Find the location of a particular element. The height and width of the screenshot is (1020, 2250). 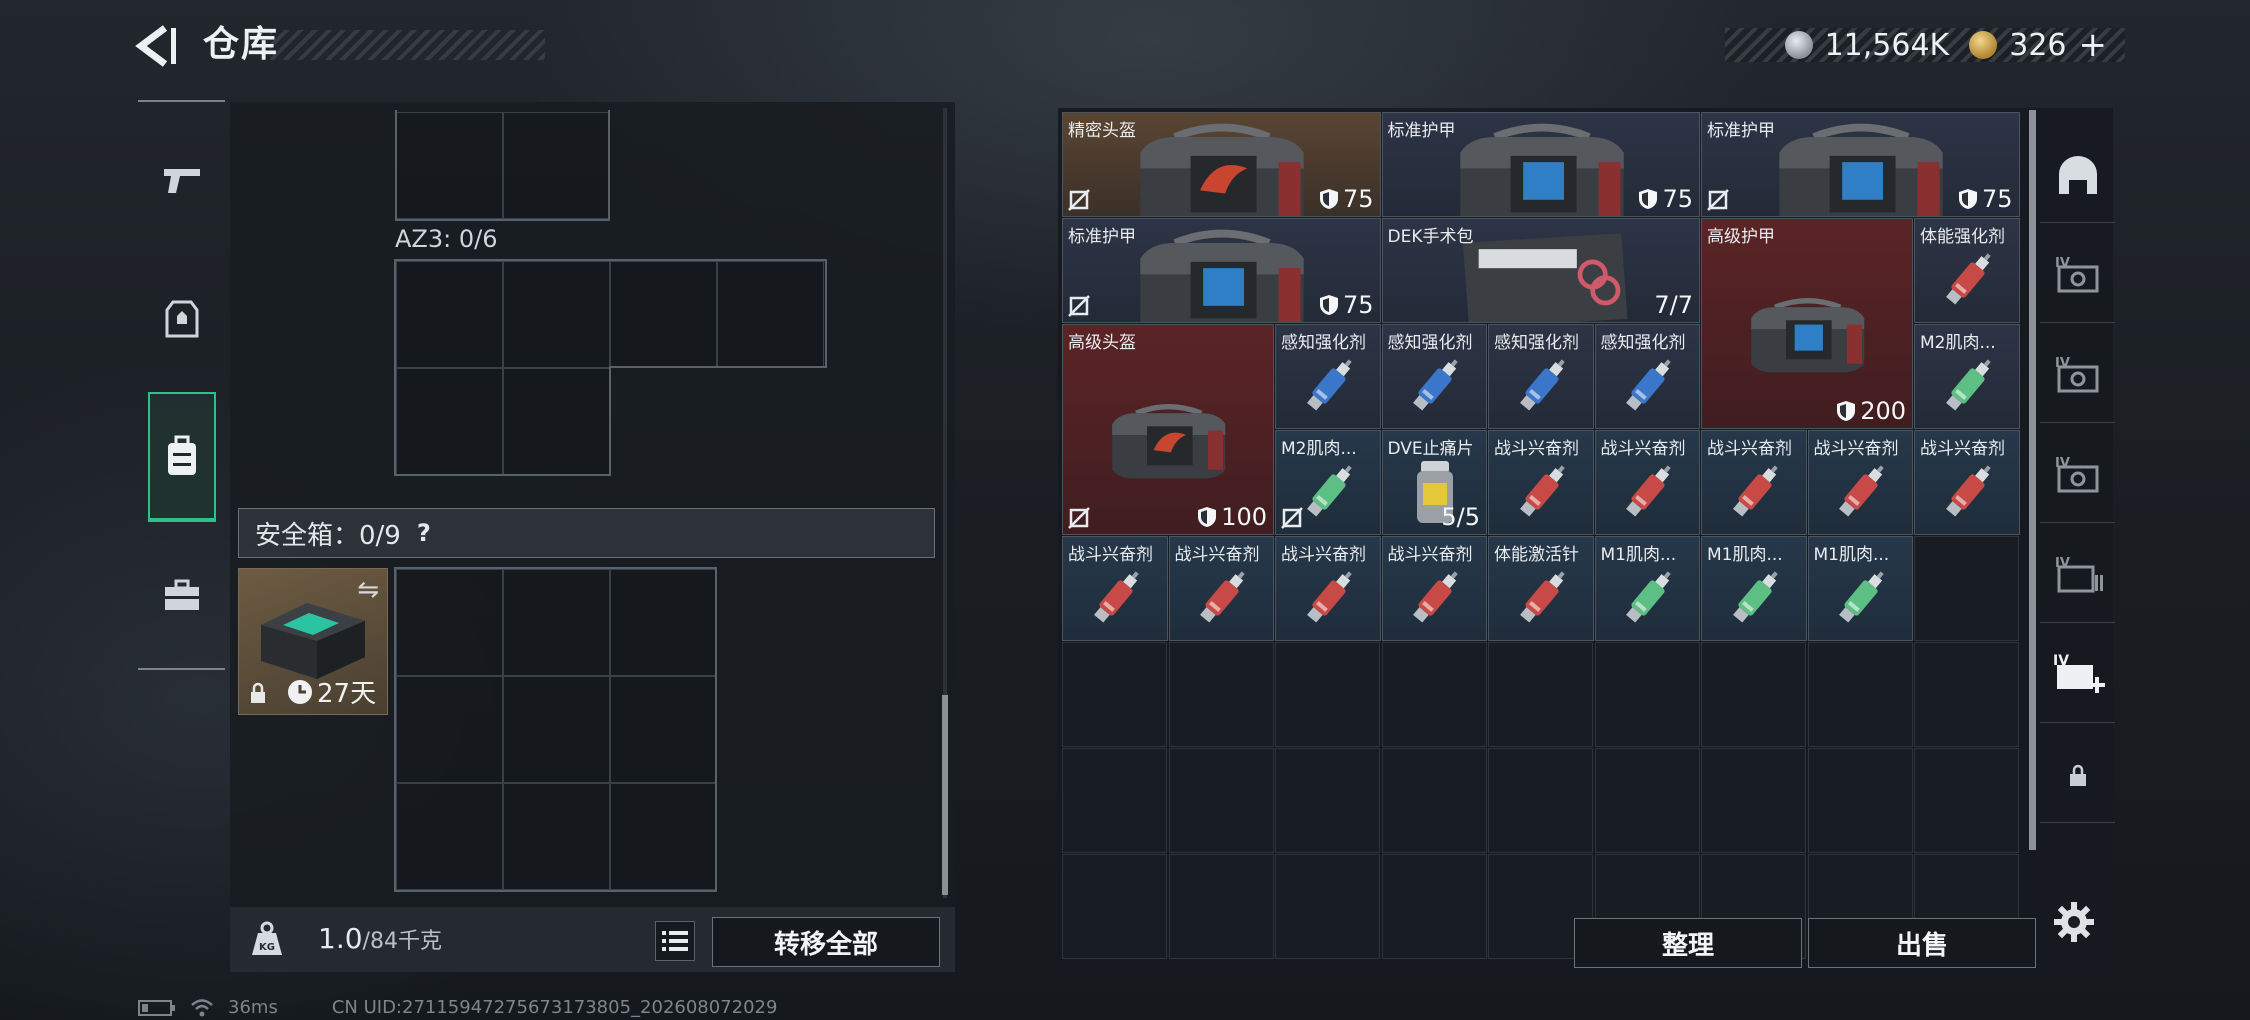

title-decoration is located at coordinates (407, 45).